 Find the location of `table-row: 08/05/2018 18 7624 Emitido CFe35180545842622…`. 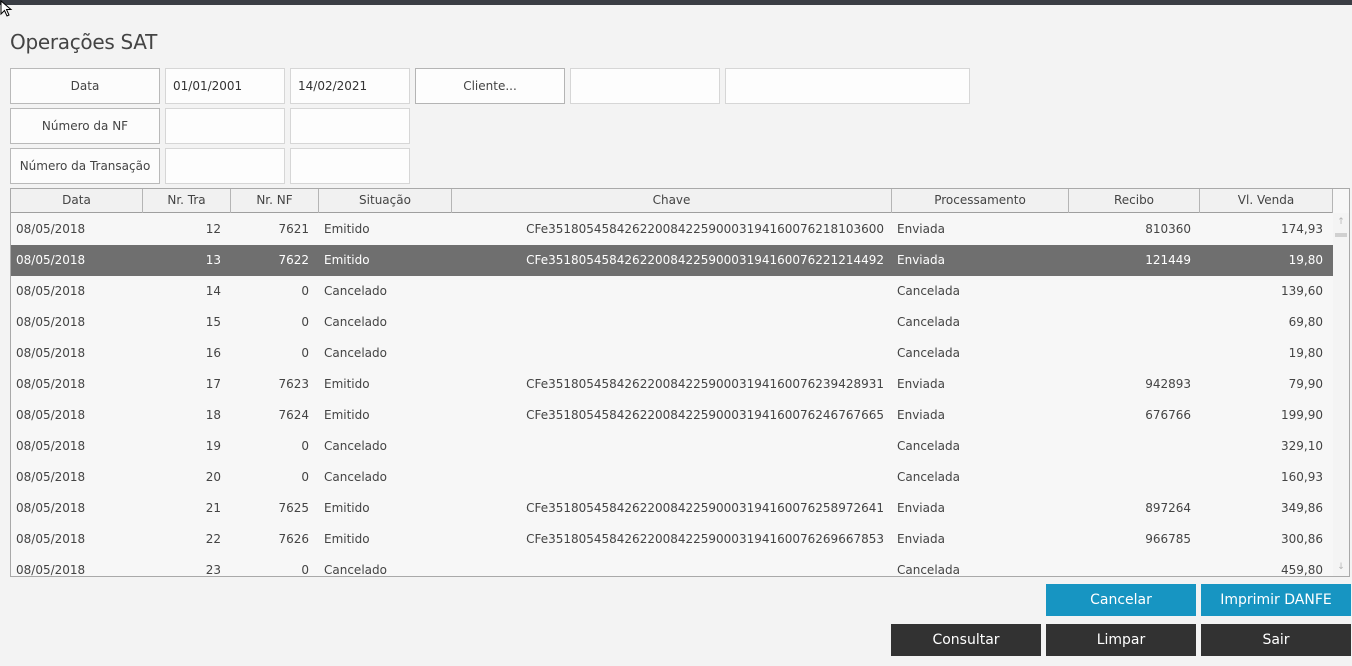

table-row: 08/05/2018 18 7624 Emitido CFe35180545842622… is located at coordinates (672, 415).